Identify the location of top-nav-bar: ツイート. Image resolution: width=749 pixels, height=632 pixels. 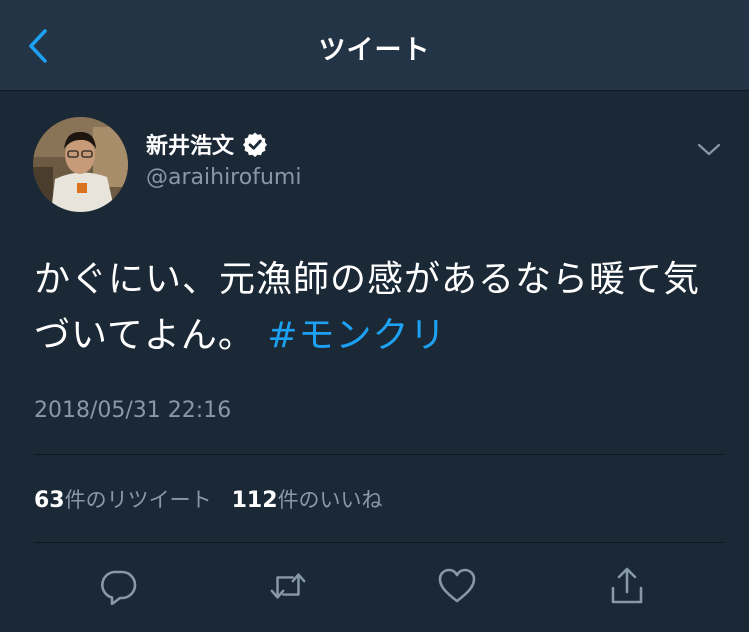
(374, 45).